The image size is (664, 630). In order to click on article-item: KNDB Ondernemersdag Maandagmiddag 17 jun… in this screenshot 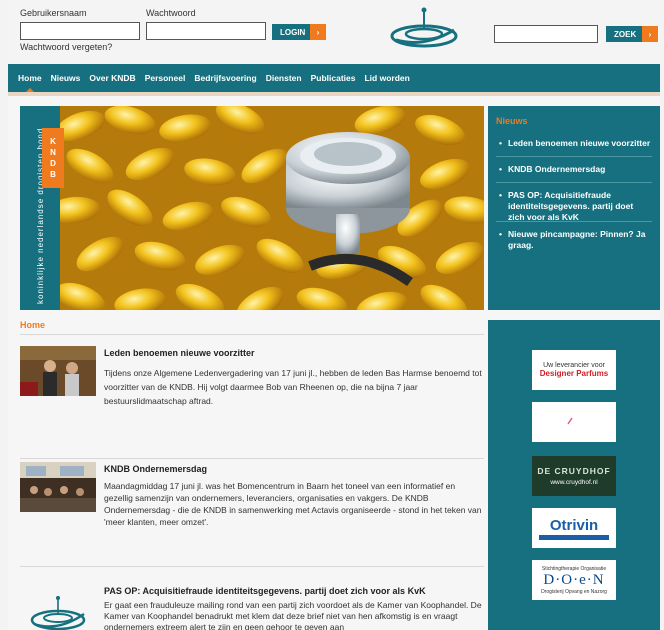, I will do `click(252, 514)`.